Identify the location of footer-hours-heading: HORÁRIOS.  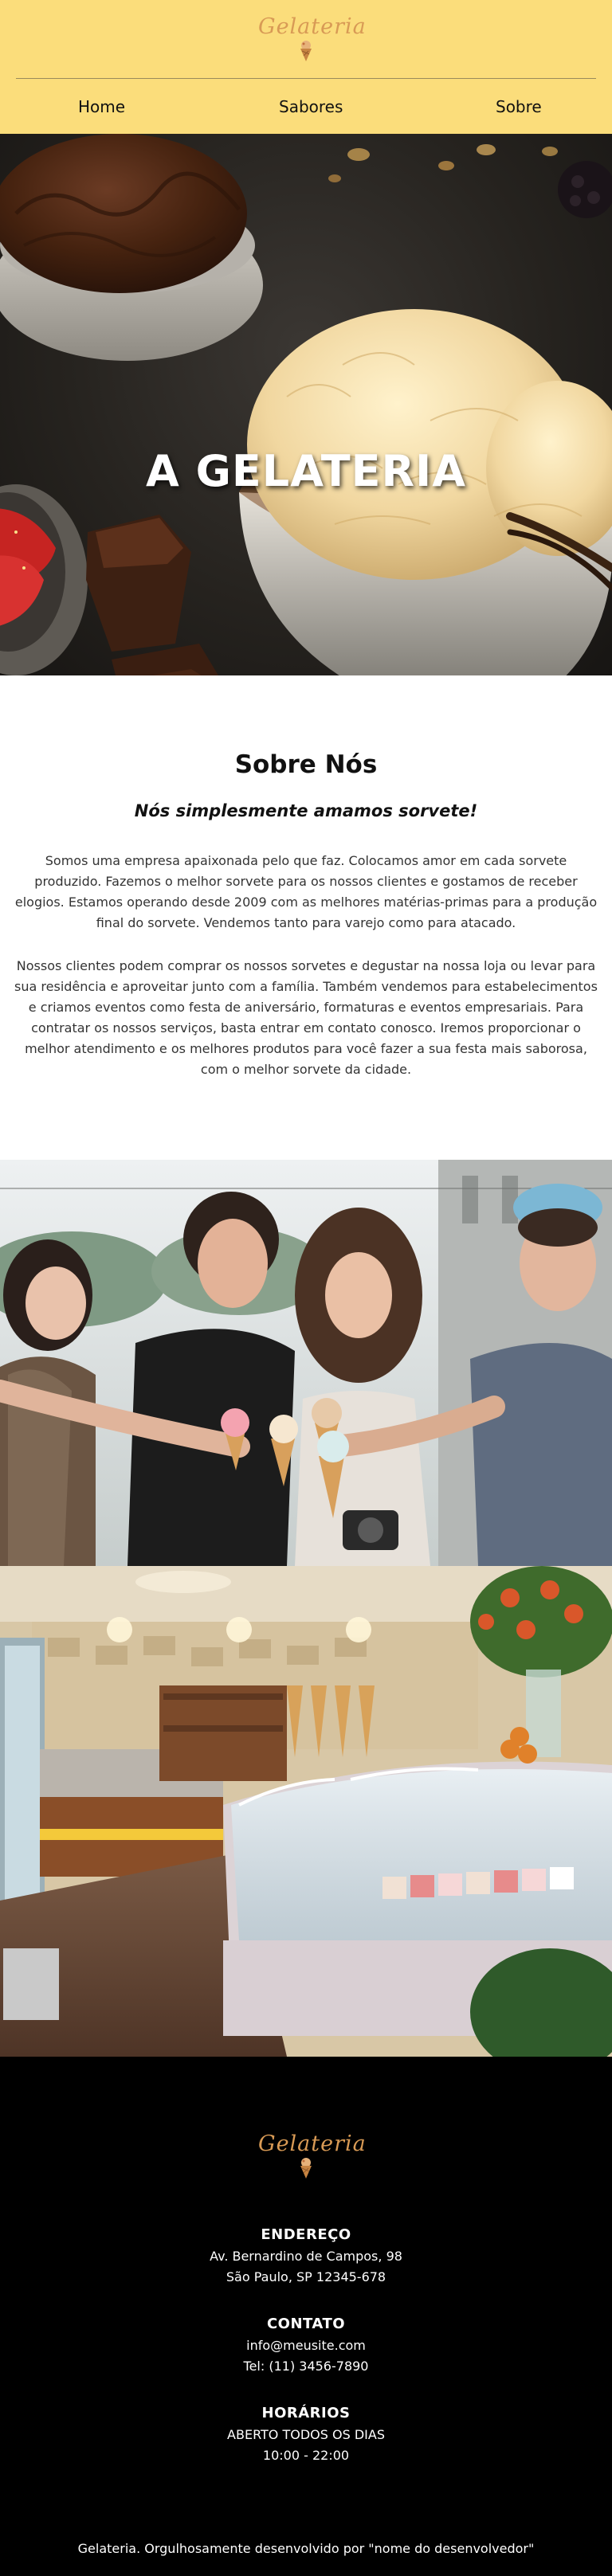
(306, 2413).